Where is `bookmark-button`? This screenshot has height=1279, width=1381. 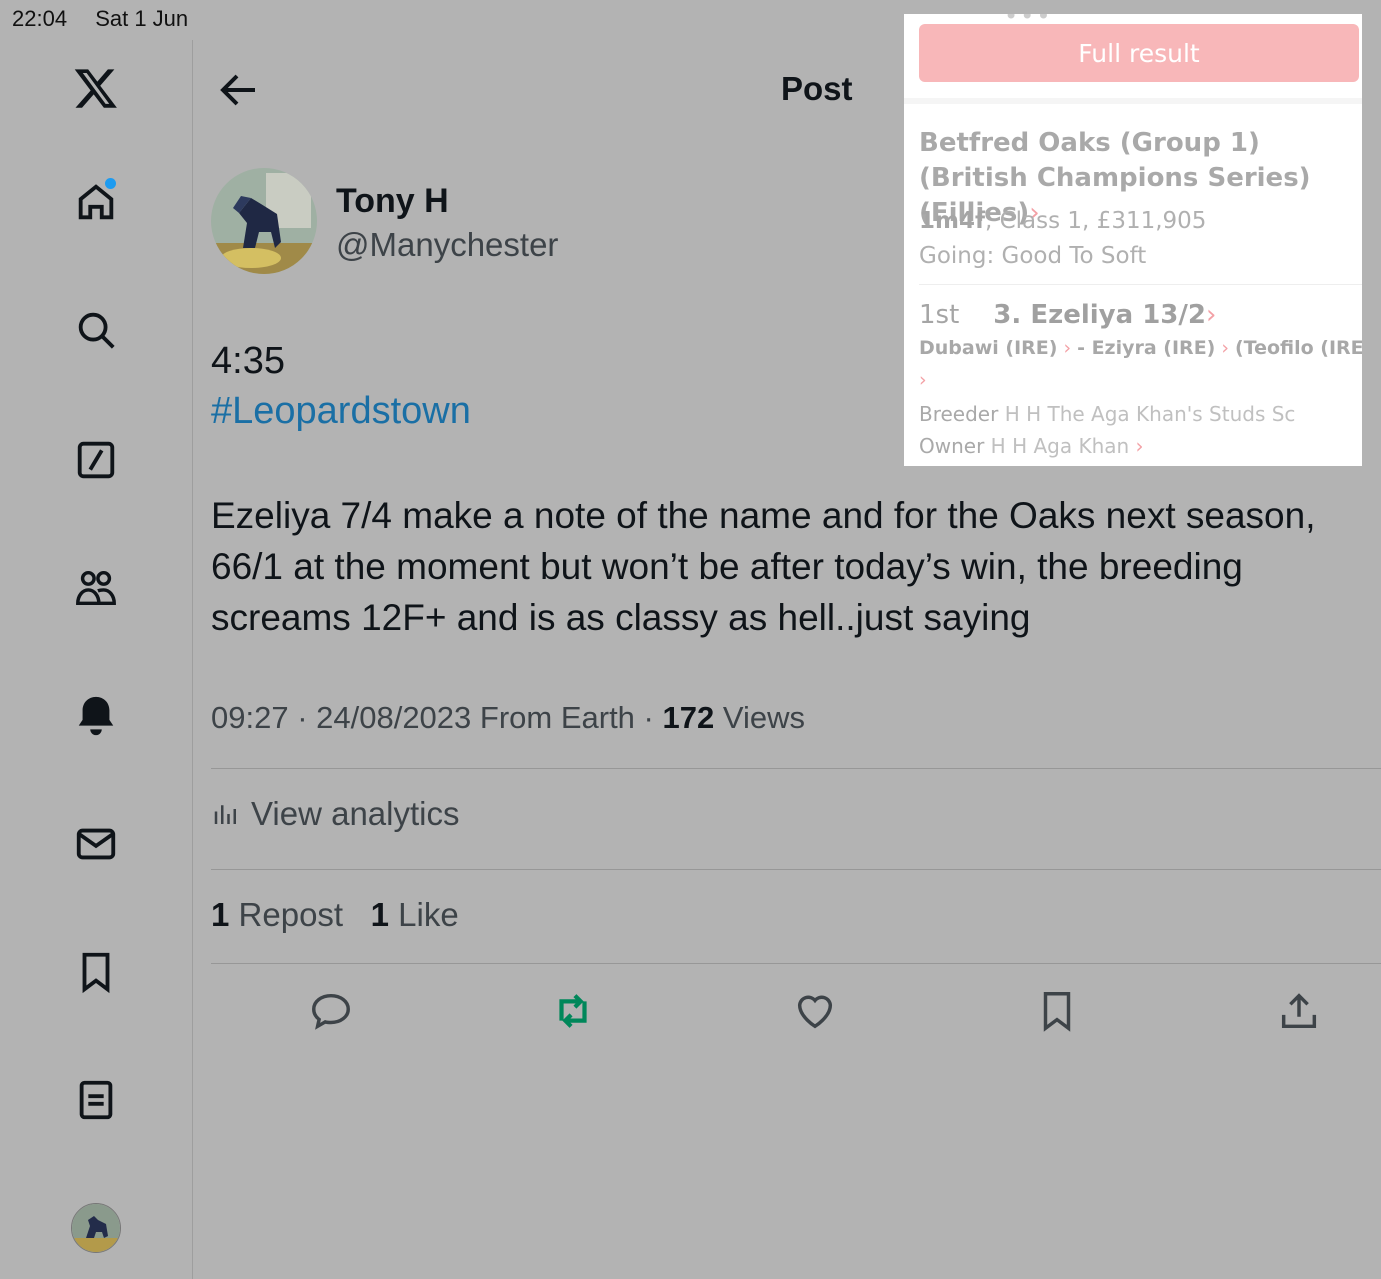 bookmark-button is located at coordinates (1057, 1011).